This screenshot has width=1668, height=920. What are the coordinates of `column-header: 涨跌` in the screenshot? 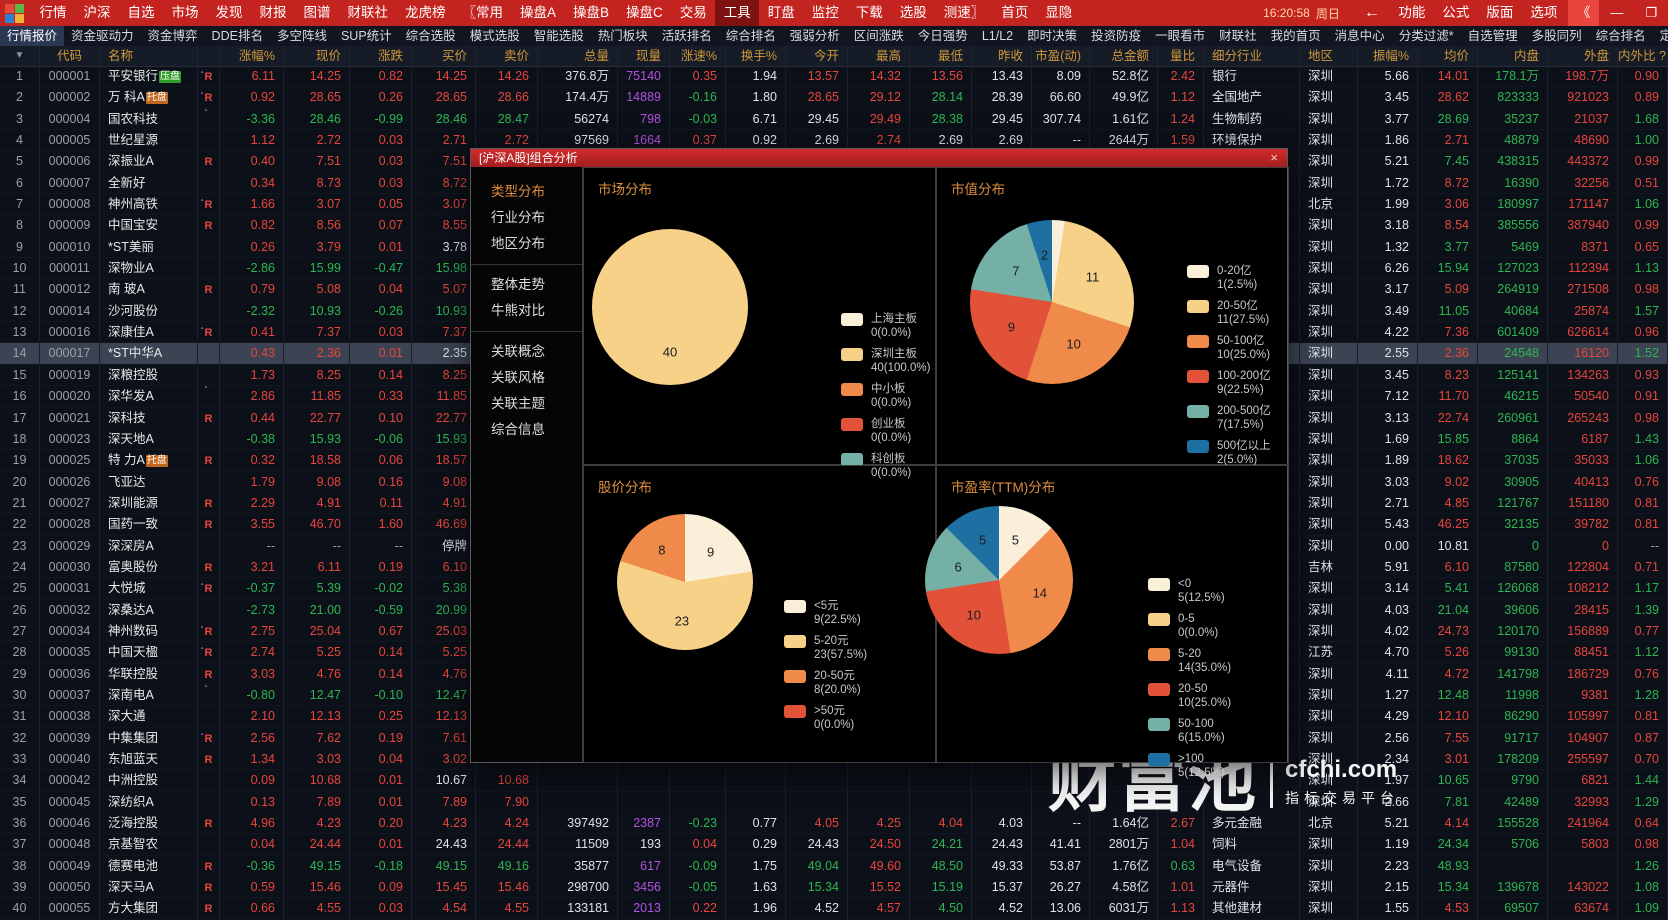 It's located at (381, 56).